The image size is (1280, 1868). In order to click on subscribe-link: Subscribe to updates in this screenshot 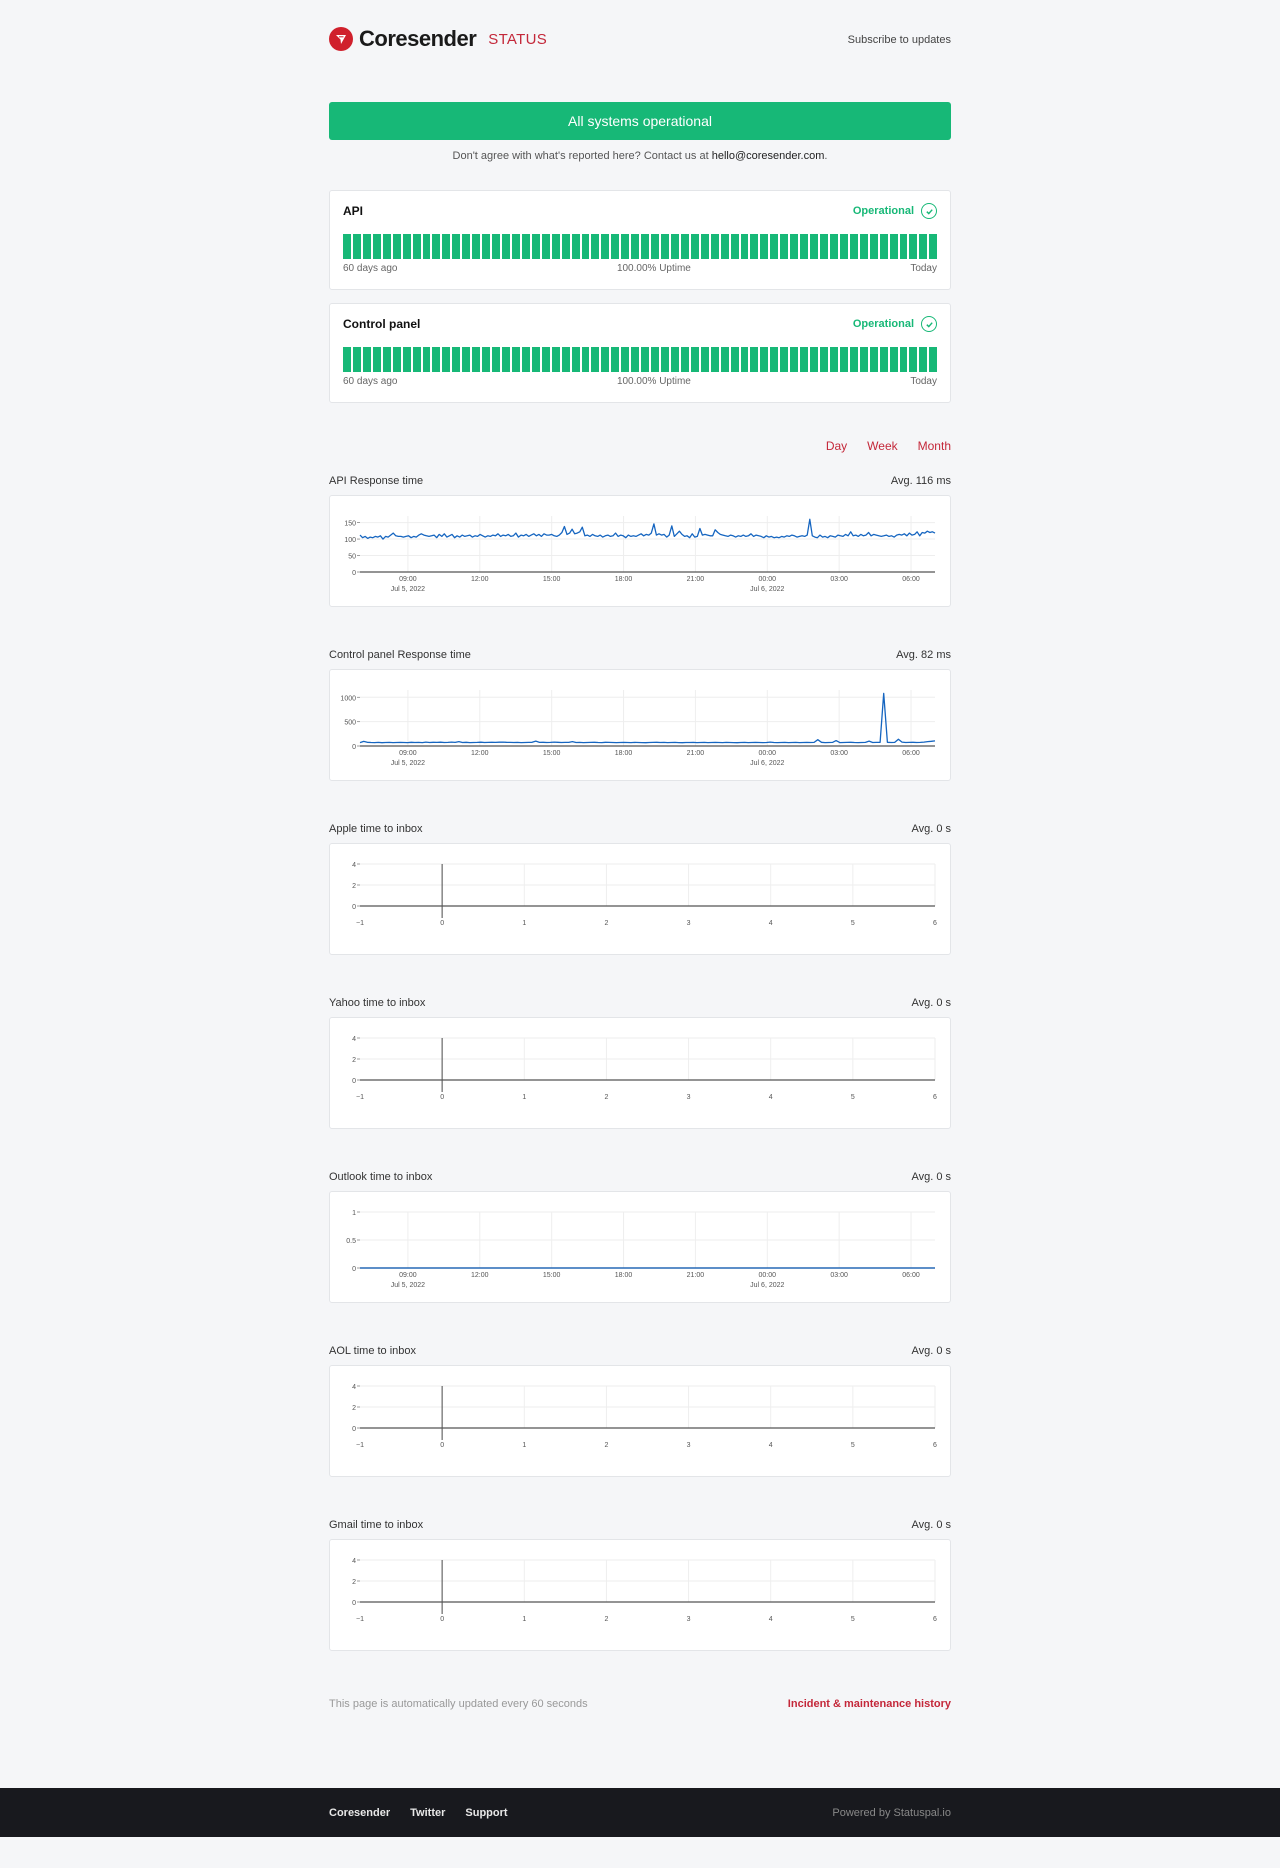, I will do `click(899, 40)`.